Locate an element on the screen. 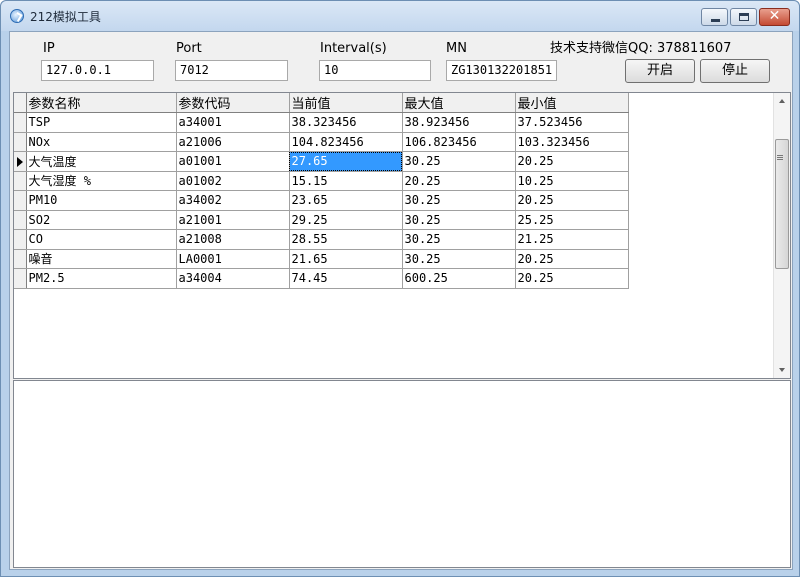 The width and height of the screenshot is (800, 577). app-logo-icon is located at coordinates (17, 16).